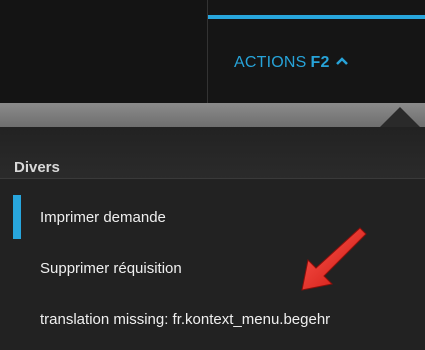  What do you see at coordinates (17, 217) in the screenshot?
I see `active-indicator` at bounding box center [17, 217].